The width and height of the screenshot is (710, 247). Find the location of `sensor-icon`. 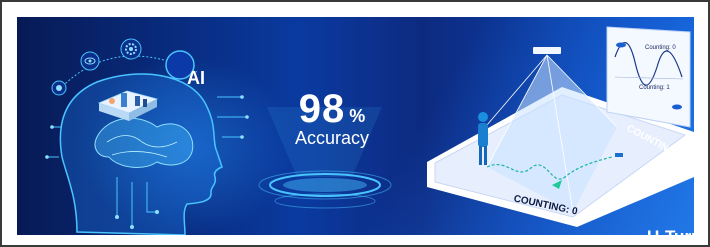

sensor-icon is located at coordinates (547, 50).